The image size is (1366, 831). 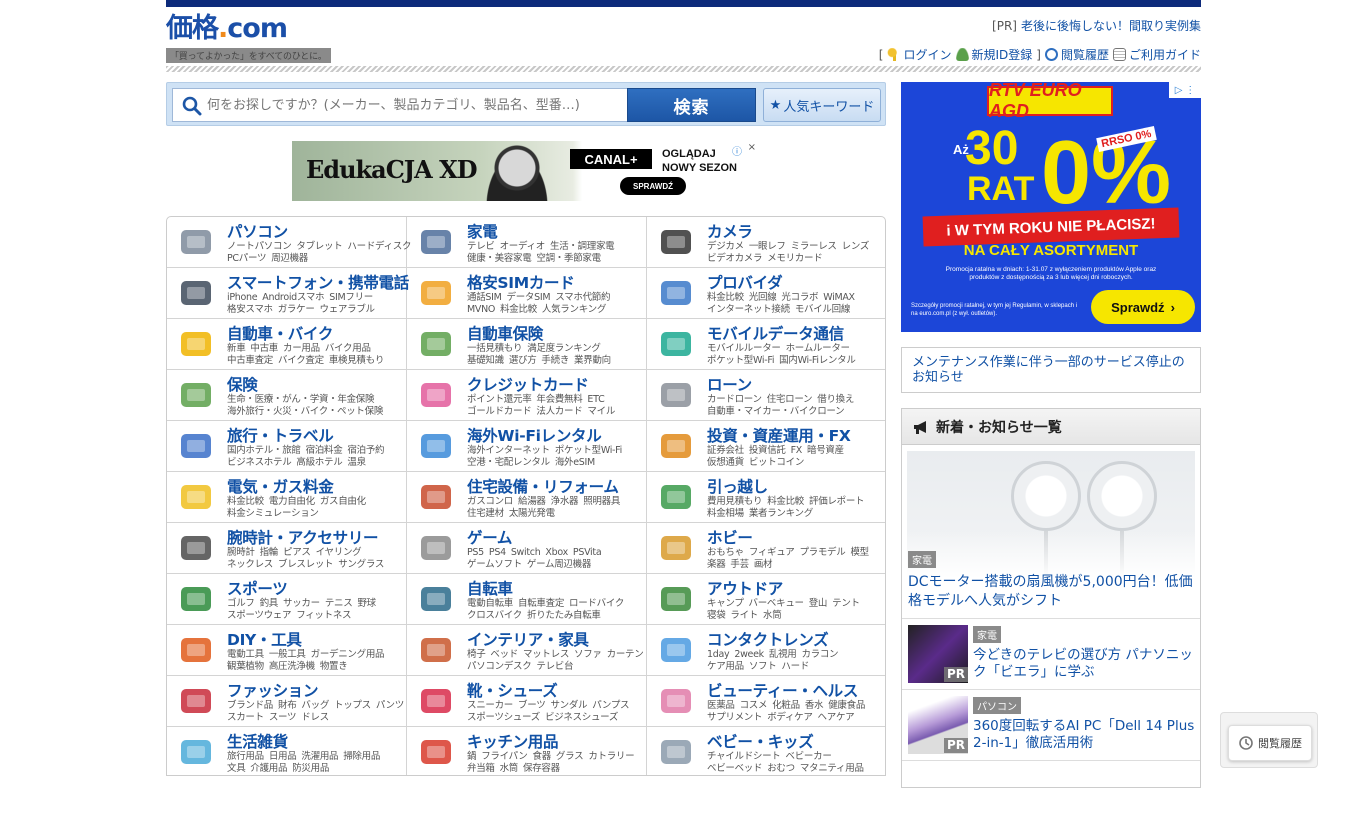 What do you see at coordinates (1084, 735) in the screenshot?
I see `news-title: 360度回転するAI PC「Dell 14 Plus 2-in-1」徹底活用術` at bounding box center [1084, 735].